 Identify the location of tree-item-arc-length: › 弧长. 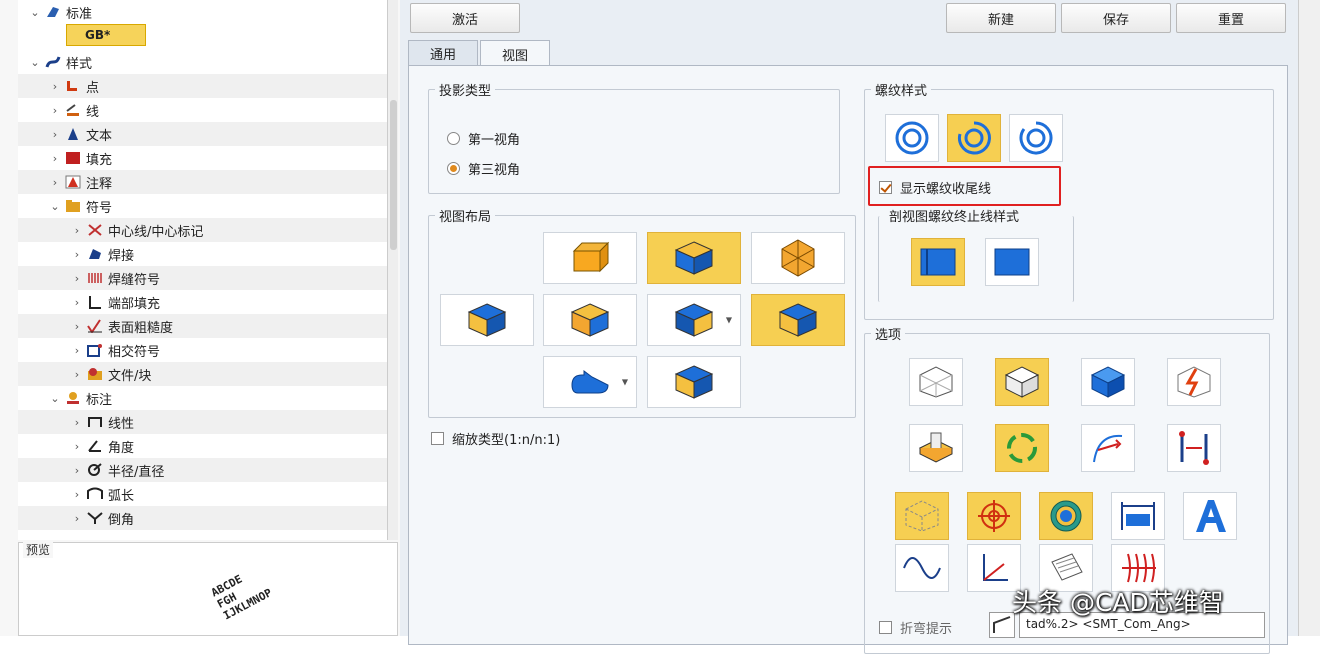
(202, 494).